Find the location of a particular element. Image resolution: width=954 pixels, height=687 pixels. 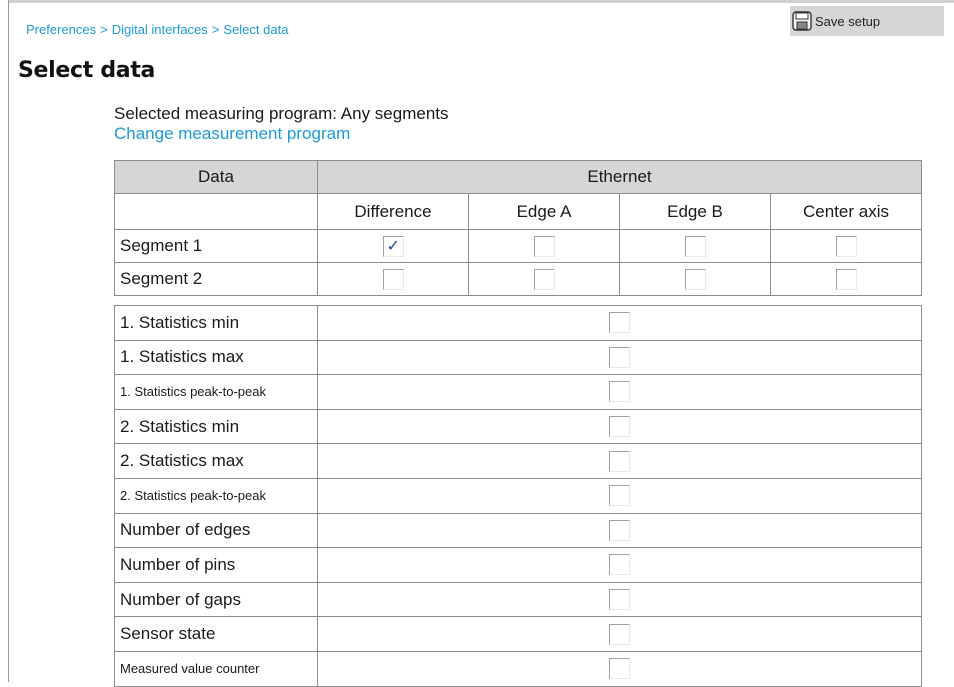

list-item: 1. Statistics peak-to-peak is located at coordinates (518, 392).